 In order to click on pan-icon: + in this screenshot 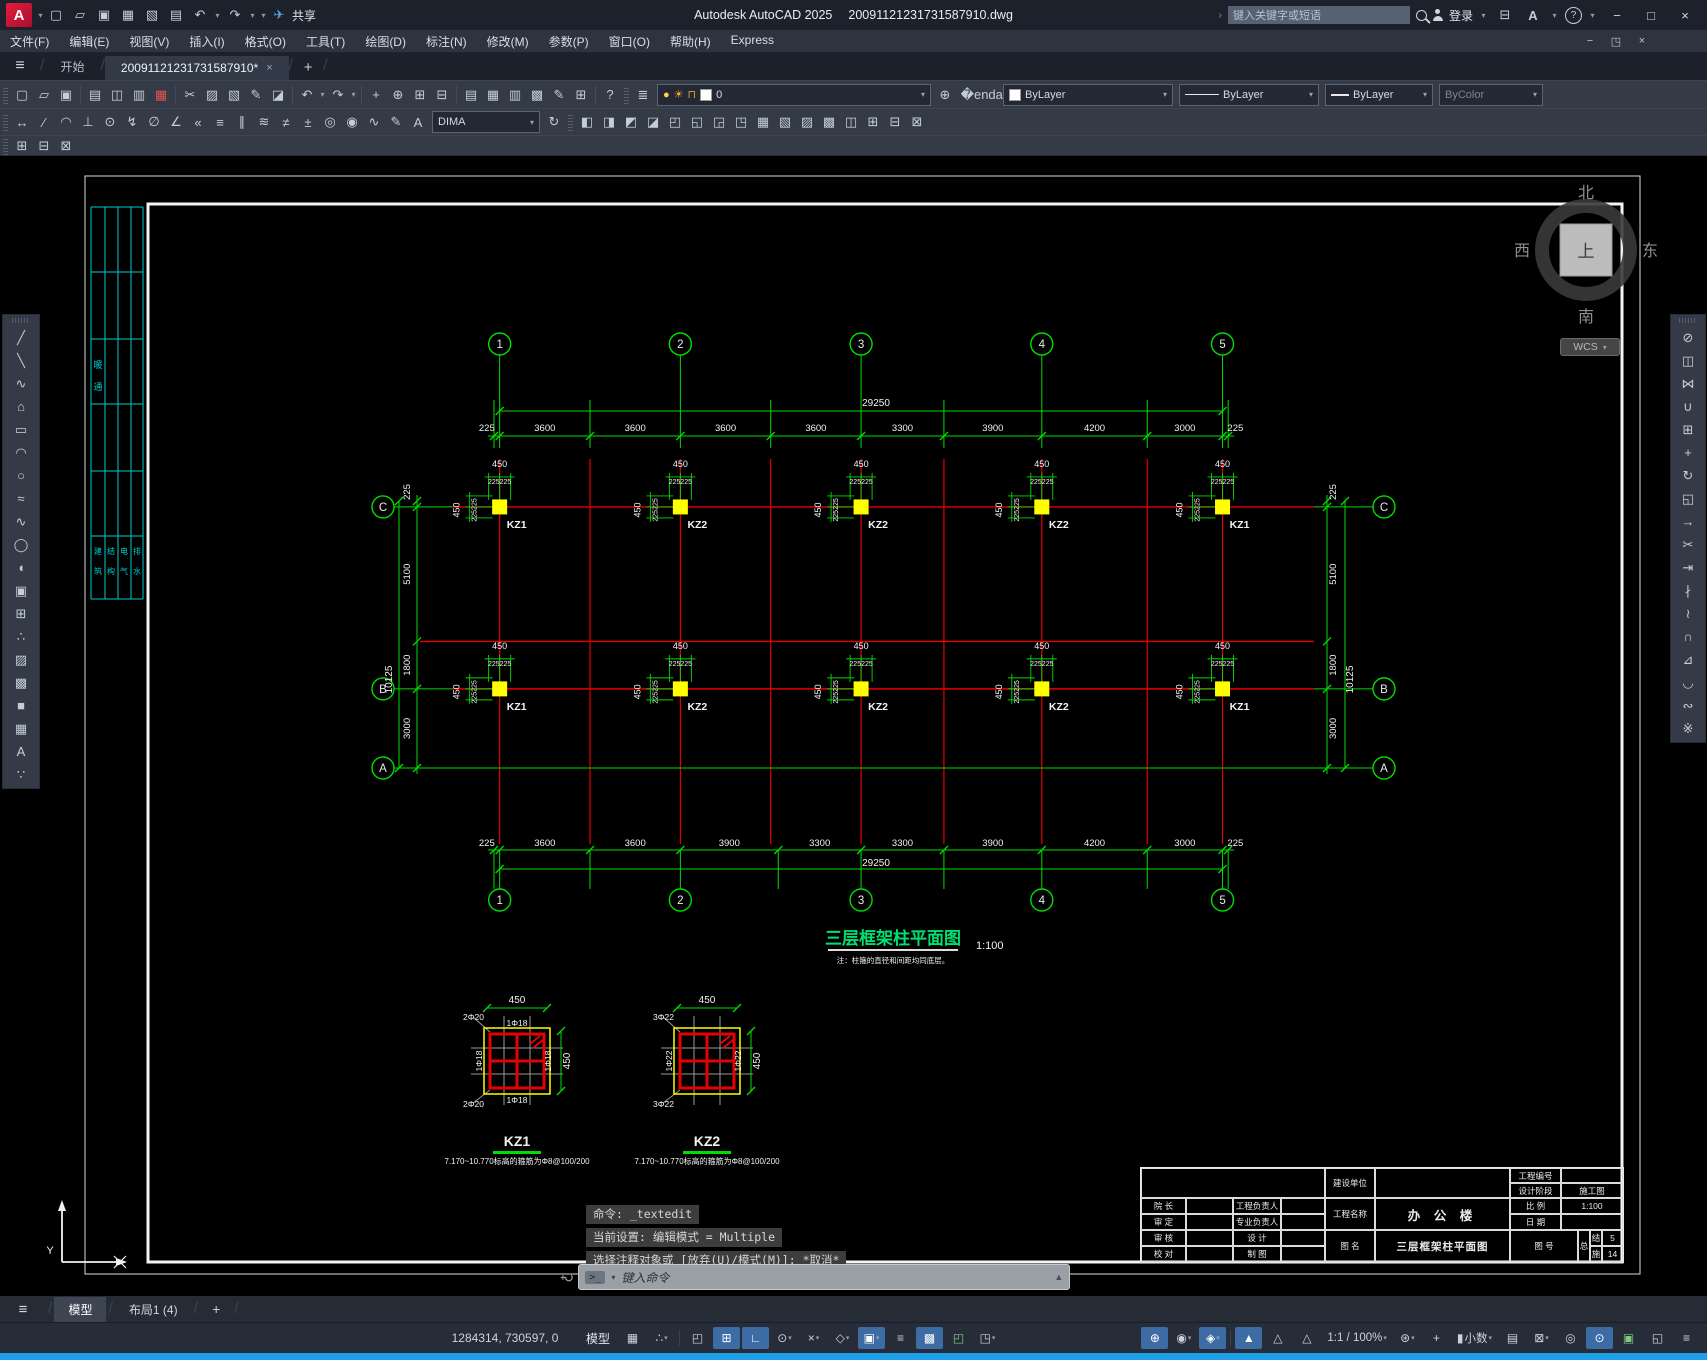, I will do `click(376, 95)`.